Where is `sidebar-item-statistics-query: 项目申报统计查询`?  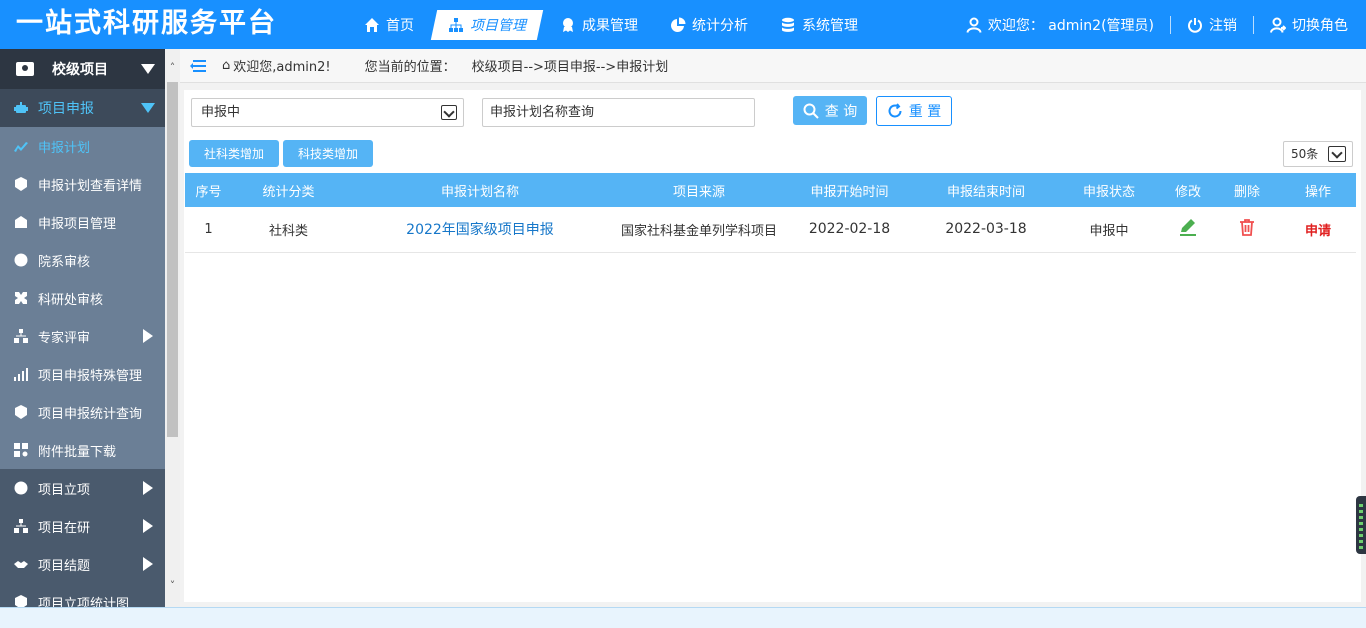
sidebar-item-statistics-query: 项目申报统计查询 is located at coordinates (82, 412).